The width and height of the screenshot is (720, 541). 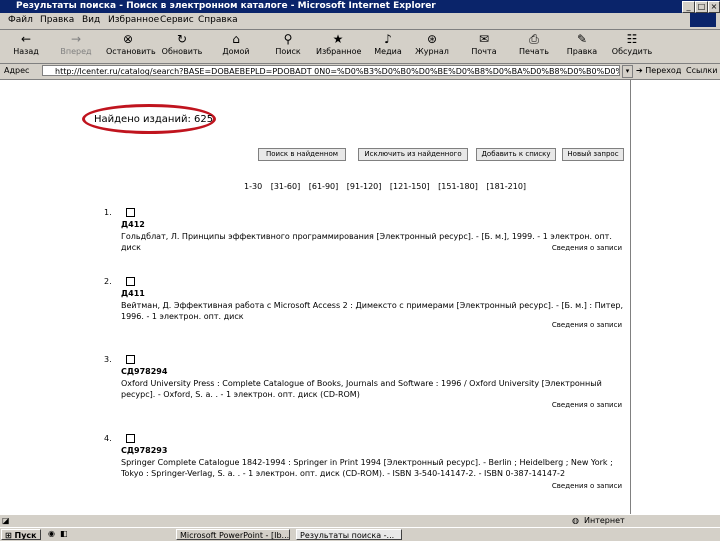 What do you see at coordinates (133, 224) in the screenshot?
I see `record-code: Д412` at bounding box center [133, 224].